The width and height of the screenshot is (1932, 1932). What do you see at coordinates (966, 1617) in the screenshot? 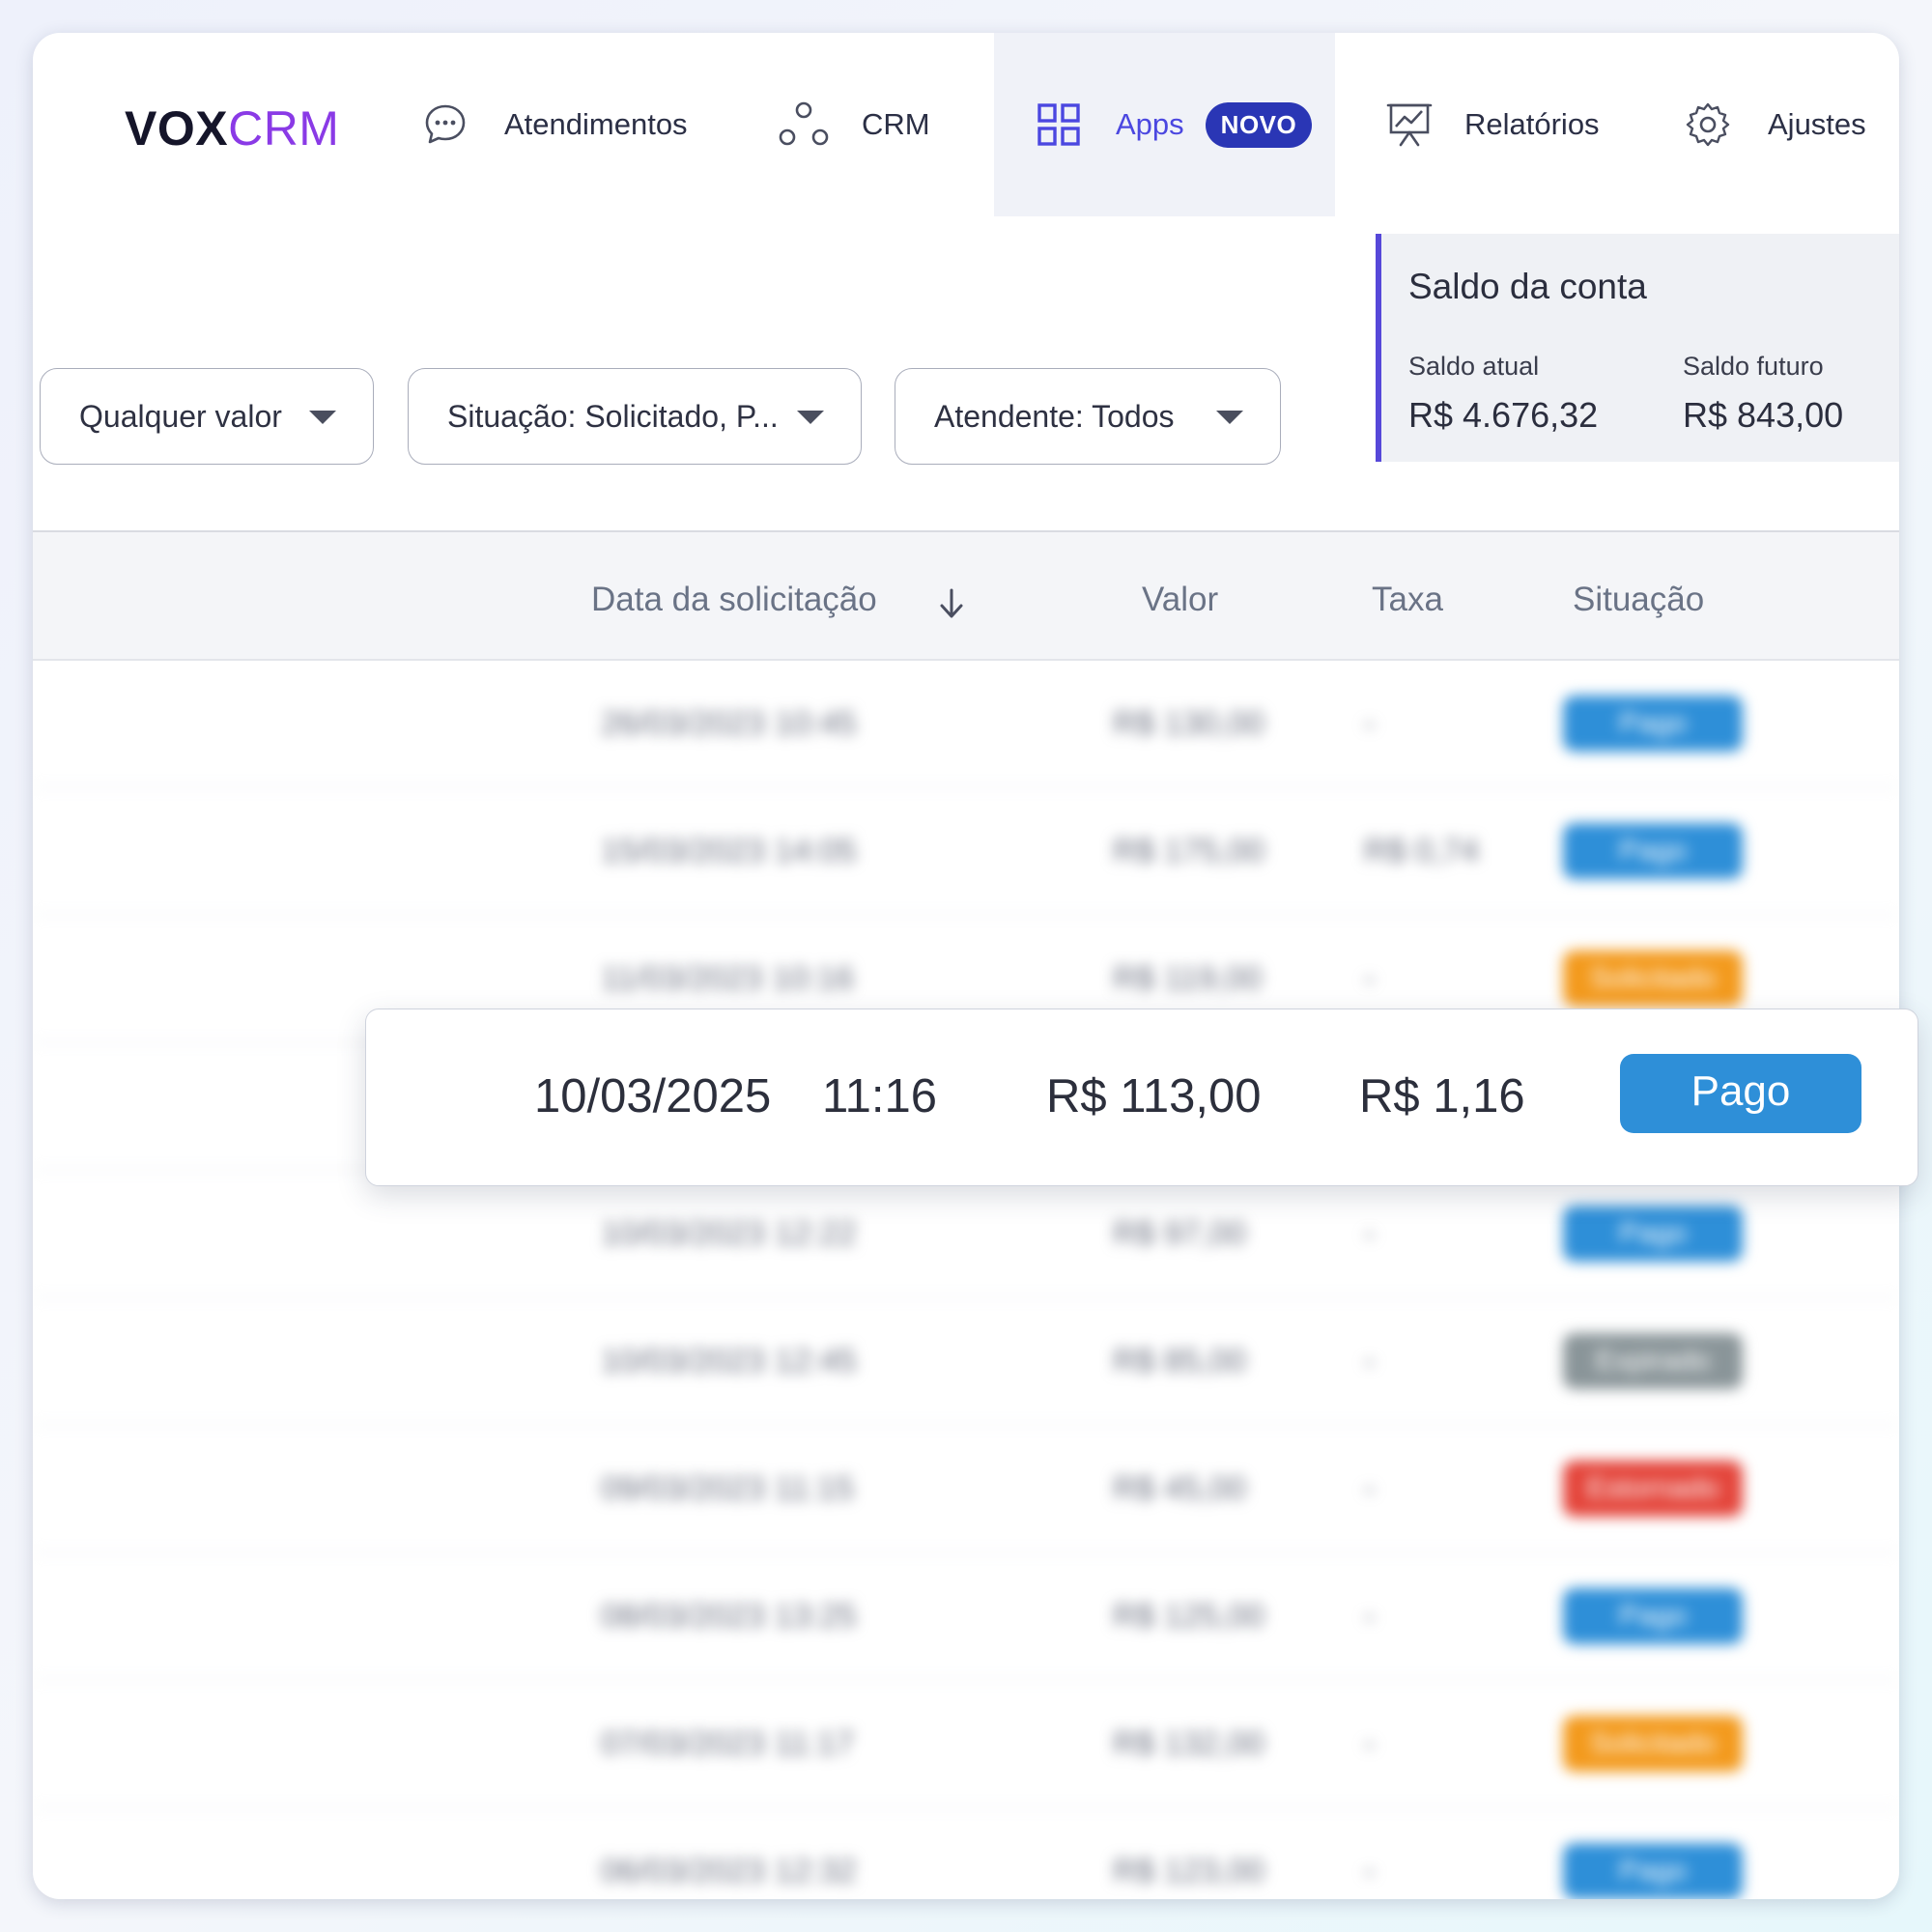
I see `table-row: 08/03/2023 13:25 R$ 125,00 - Pago` at bounding box center [966, 1617].